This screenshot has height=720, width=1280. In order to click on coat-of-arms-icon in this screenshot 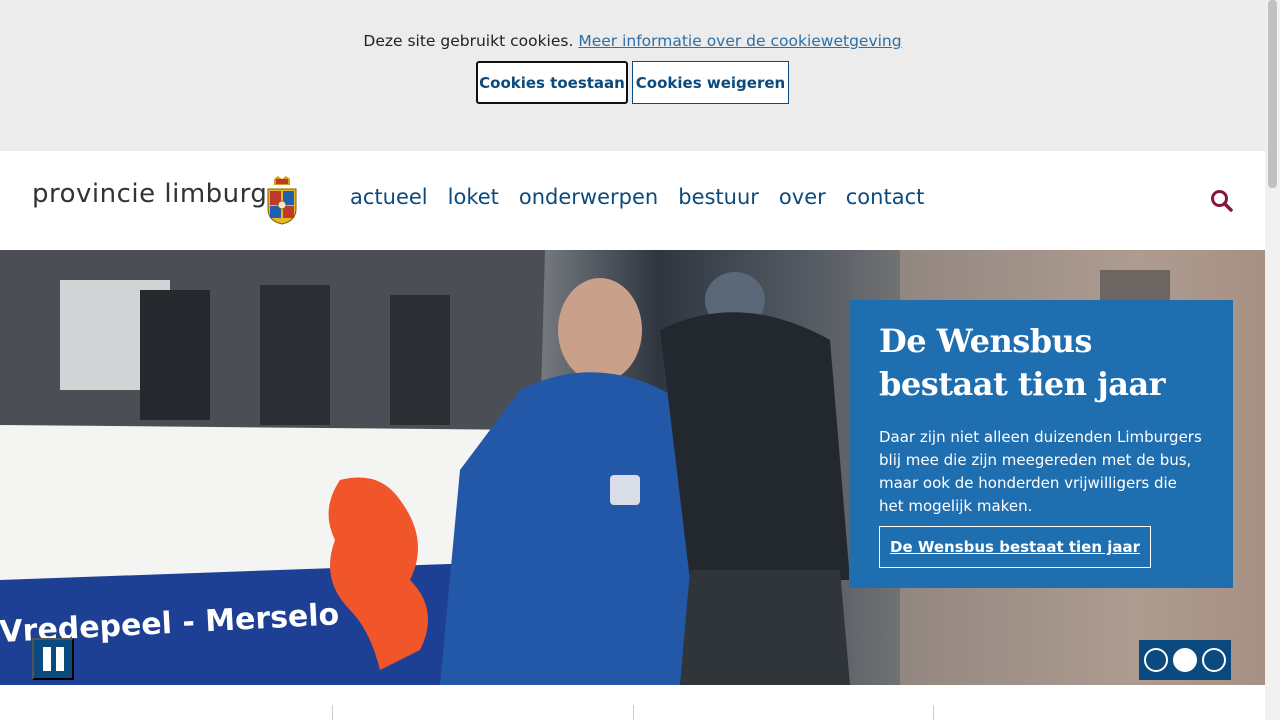, I will do `click(282, 202)`.